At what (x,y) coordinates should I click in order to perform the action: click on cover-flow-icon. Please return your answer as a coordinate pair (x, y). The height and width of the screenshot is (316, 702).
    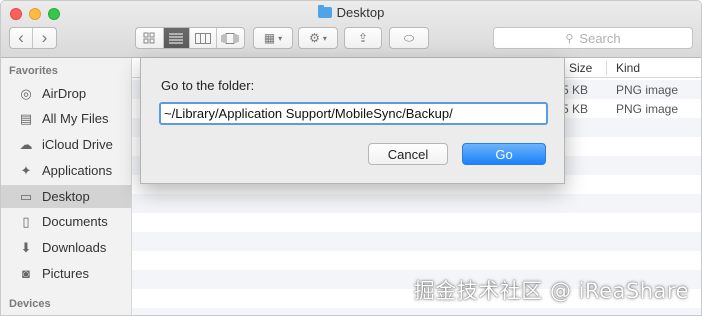
    Looking at the image, I should click on (230, 38).